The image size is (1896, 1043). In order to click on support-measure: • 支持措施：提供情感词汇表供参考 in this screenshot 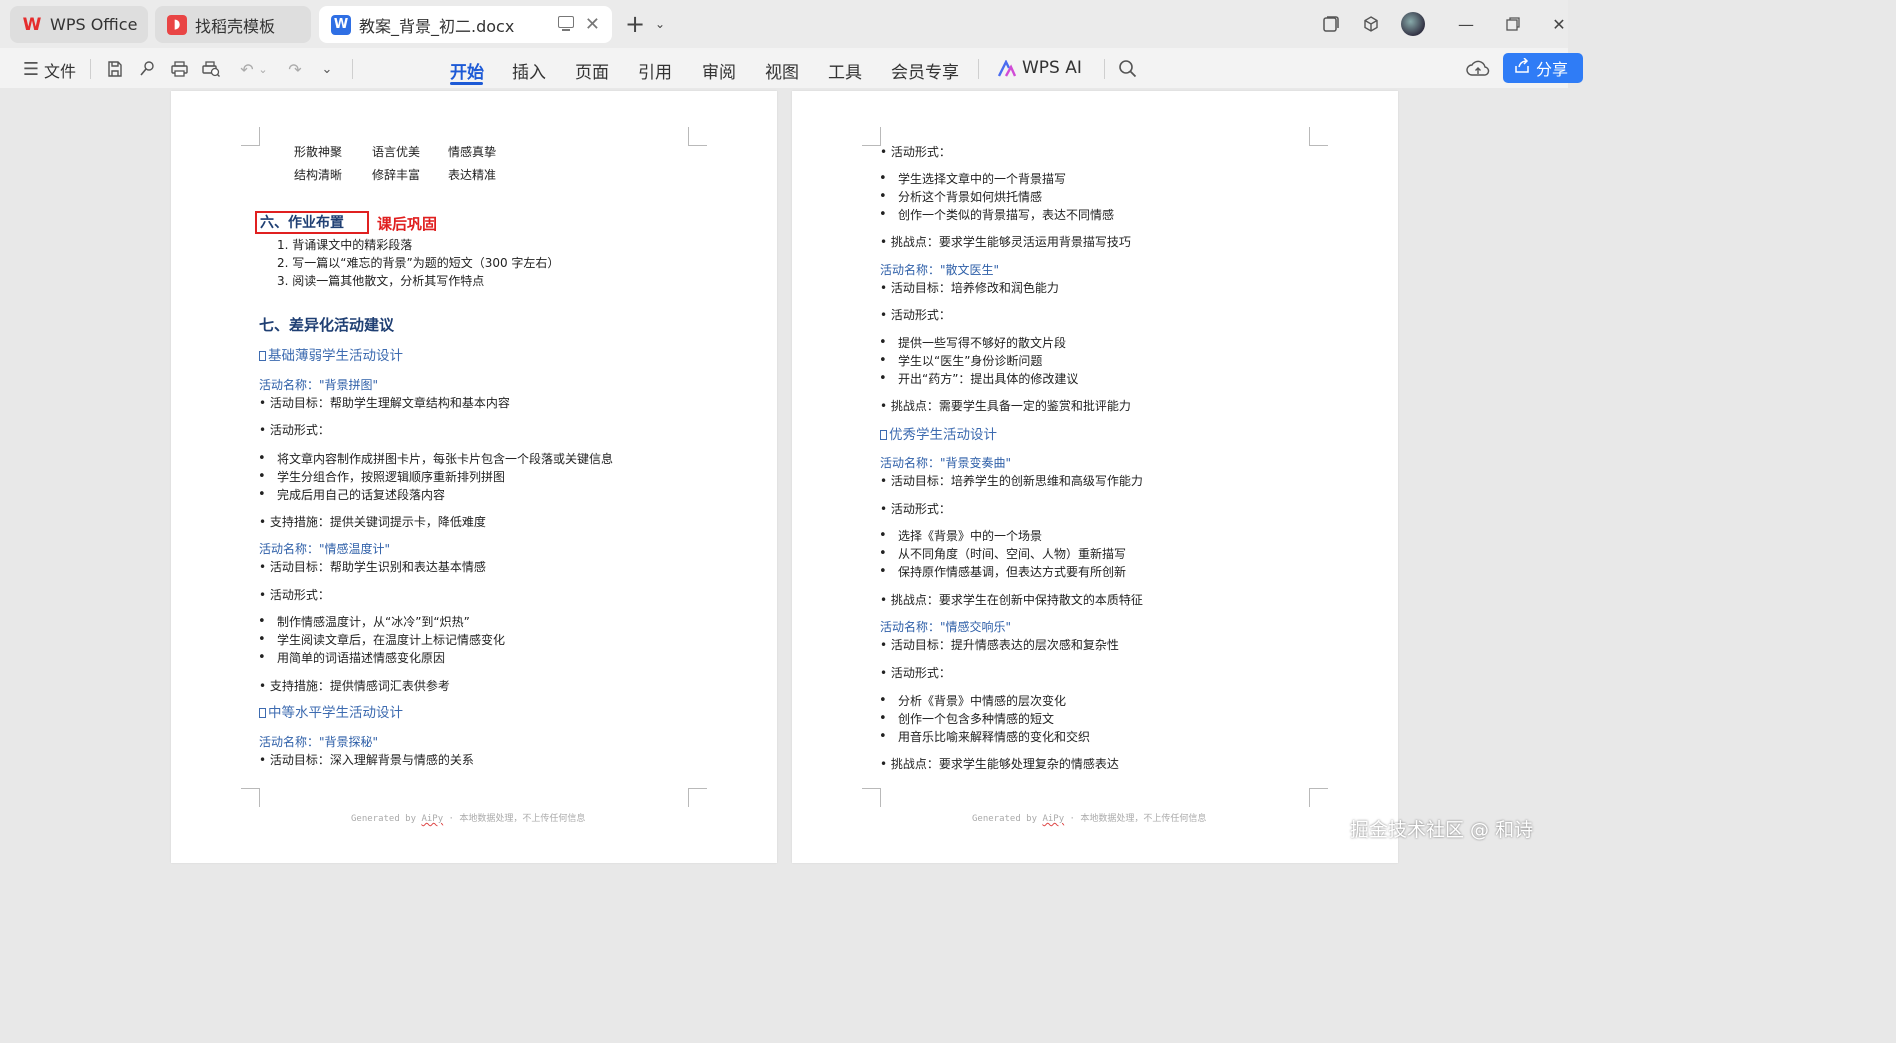, I will do `click(354, 686)`.